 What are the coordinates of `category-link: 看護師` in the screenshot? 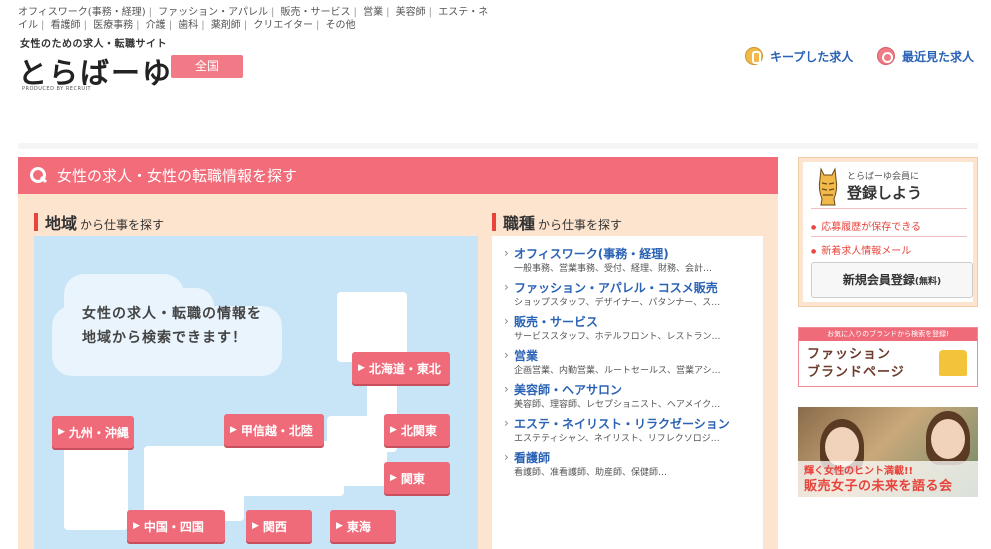 It's located at (66, 25).